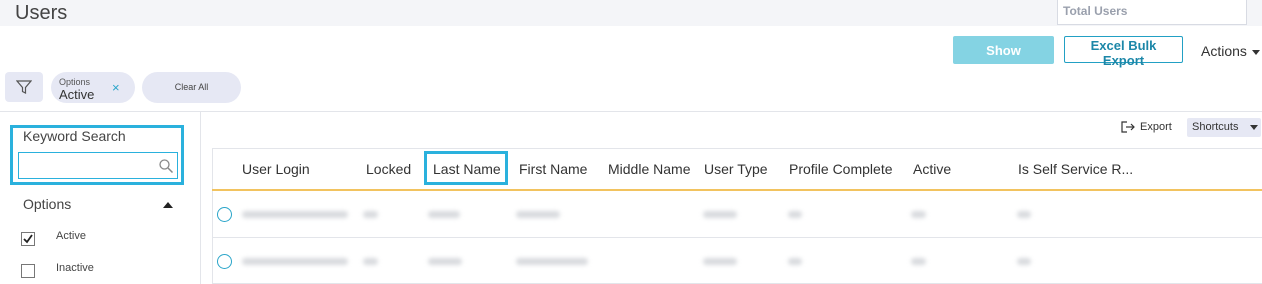 The height and width of the screenshot is (284, 1262). I want to click on total-users-label: Total Users, so click(1095, 11).